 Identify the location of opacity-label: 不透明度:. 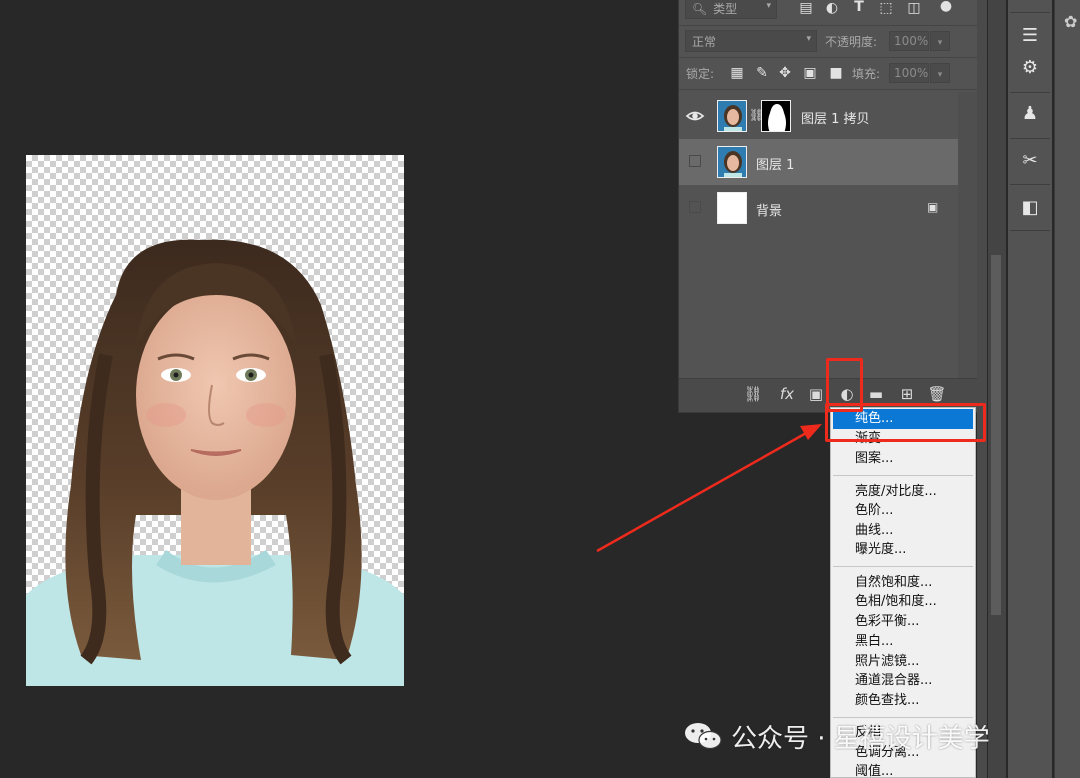
(851, 42).